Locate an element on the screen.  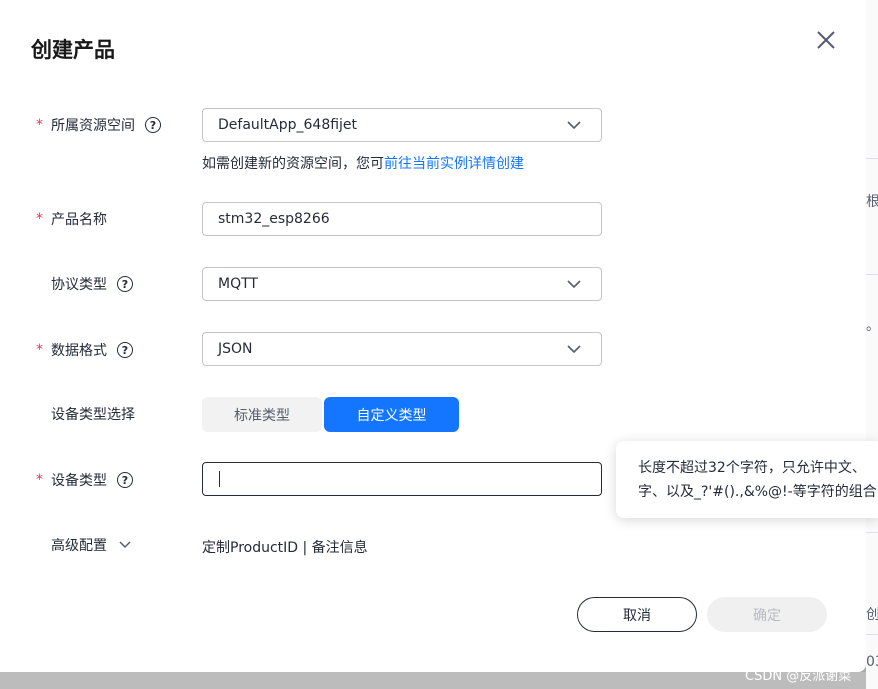
data-format-select: JSON is located at coordinates (402, 349).